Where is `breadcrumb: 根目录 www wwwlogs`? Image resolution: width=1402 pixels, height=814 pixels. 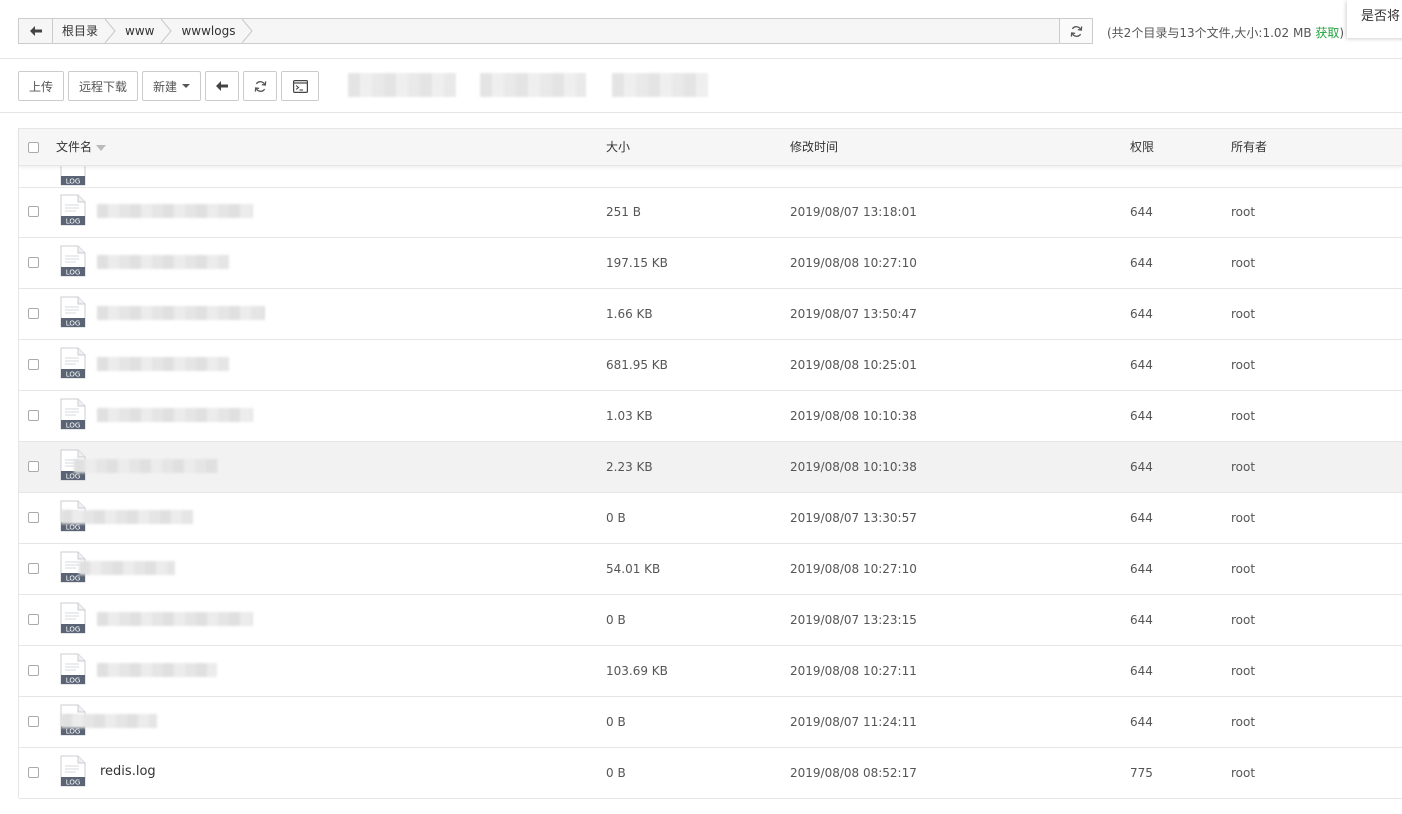 breadcrumb: 根目录 www wwwlogs is located at coordinates (153, 31).